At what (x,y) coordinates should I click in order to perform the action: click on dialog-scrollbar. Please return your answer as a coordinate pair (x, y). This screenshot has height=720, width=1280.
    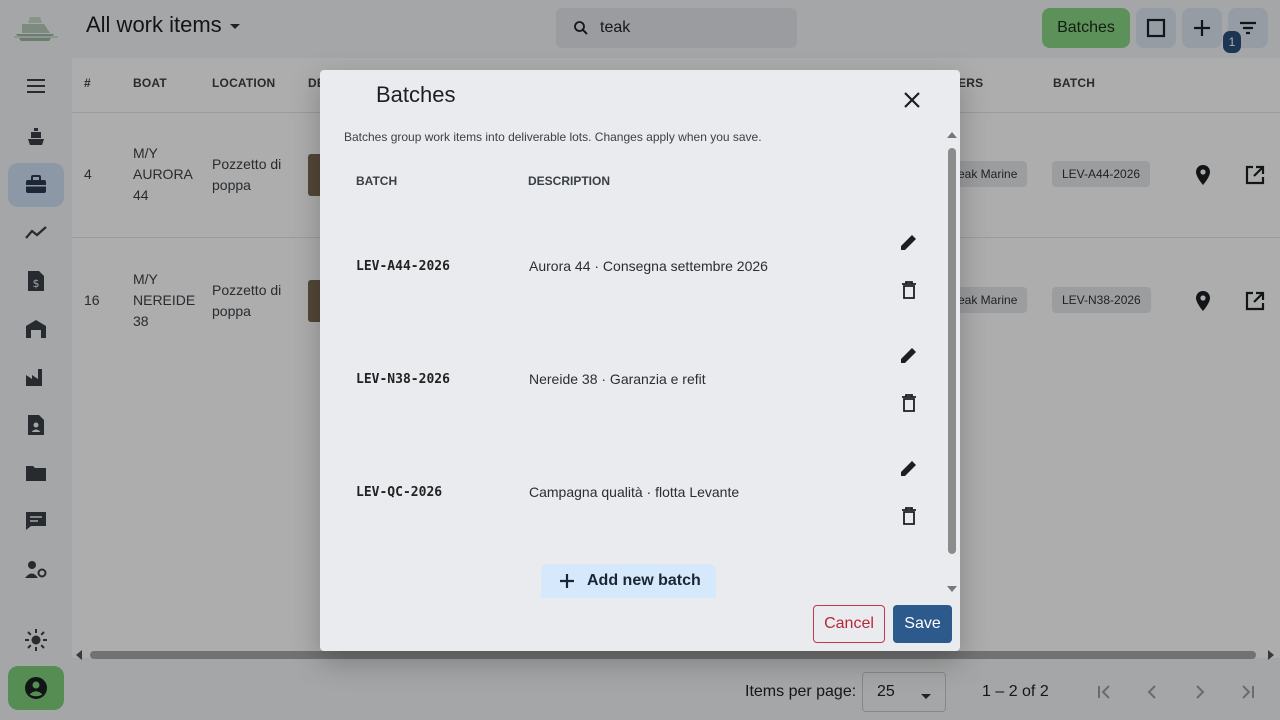
    Looking at the image, I should click on (952, 351).